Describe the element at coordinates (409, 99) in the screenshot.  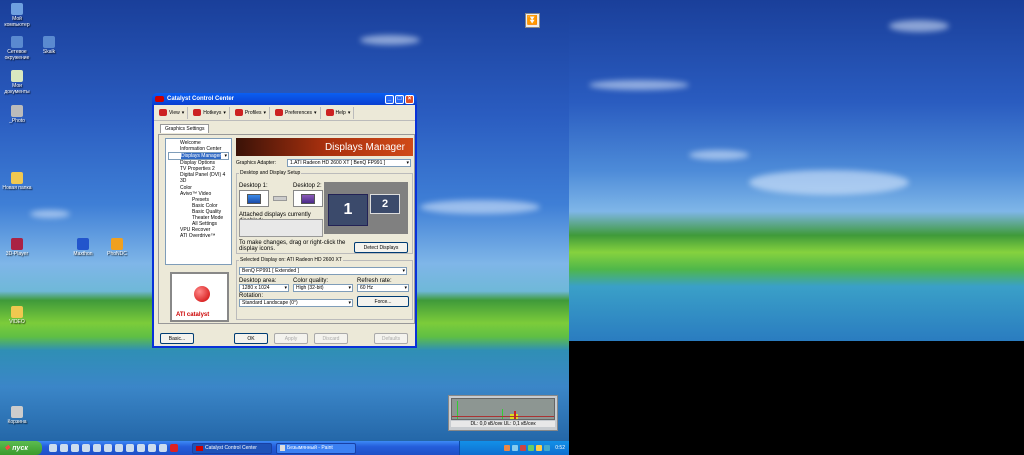
I see `close-button: ×` at that location.